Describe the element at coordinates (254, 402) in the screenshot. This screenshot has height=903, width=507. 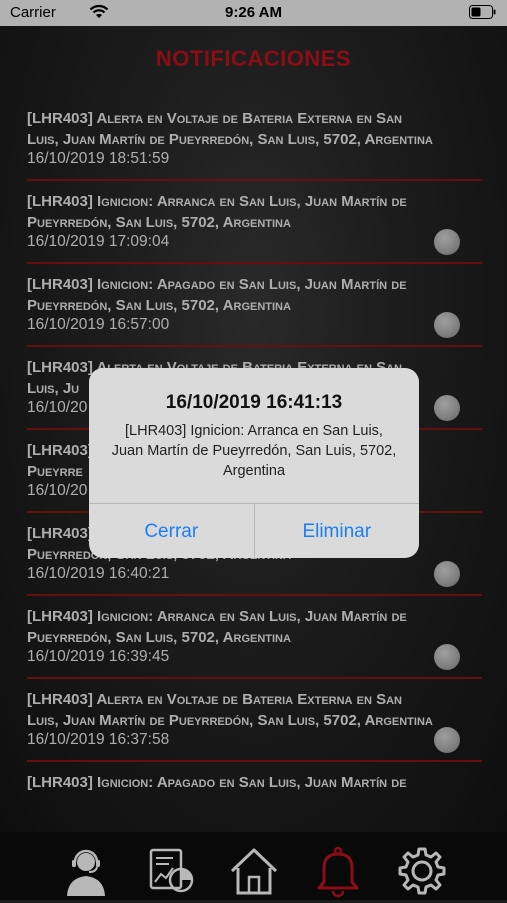
I see `alert-title: 16/10/2019 16:41:13` at that location.